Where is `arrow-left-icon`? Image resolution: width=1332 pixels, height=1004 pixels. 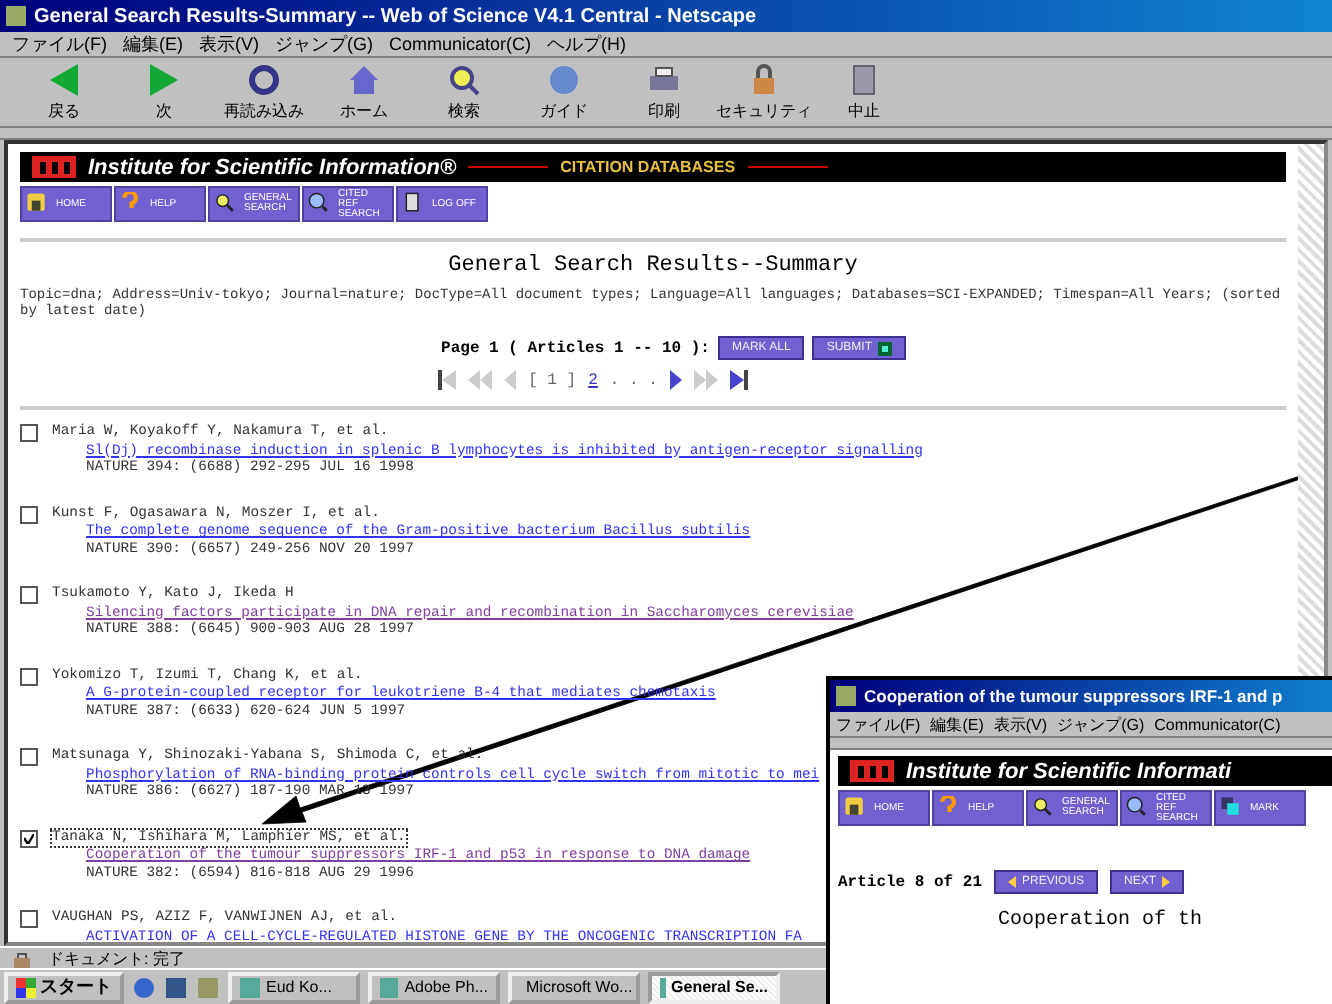 arrow-left-icon is located at coordinates (64, 80).